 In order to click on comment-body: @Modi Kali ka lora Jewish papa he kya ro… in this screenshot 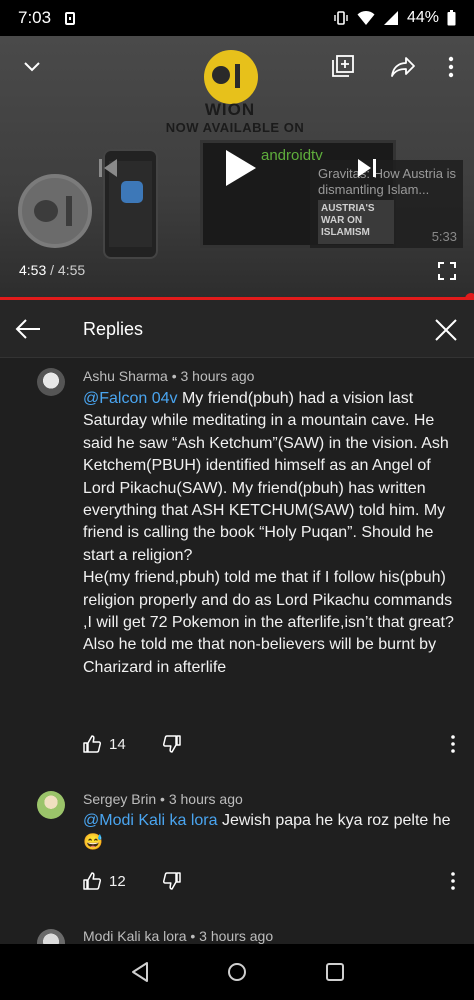, I will do `click(272, 832)`.